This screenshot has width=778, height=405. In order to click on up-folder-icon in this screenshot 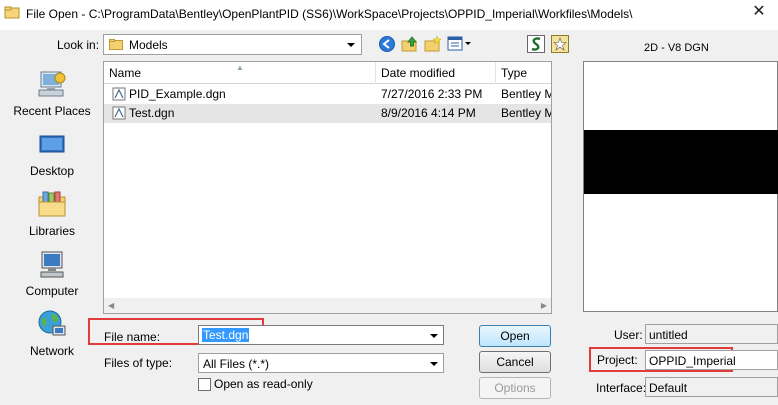, I will do `click(410, 44)`.